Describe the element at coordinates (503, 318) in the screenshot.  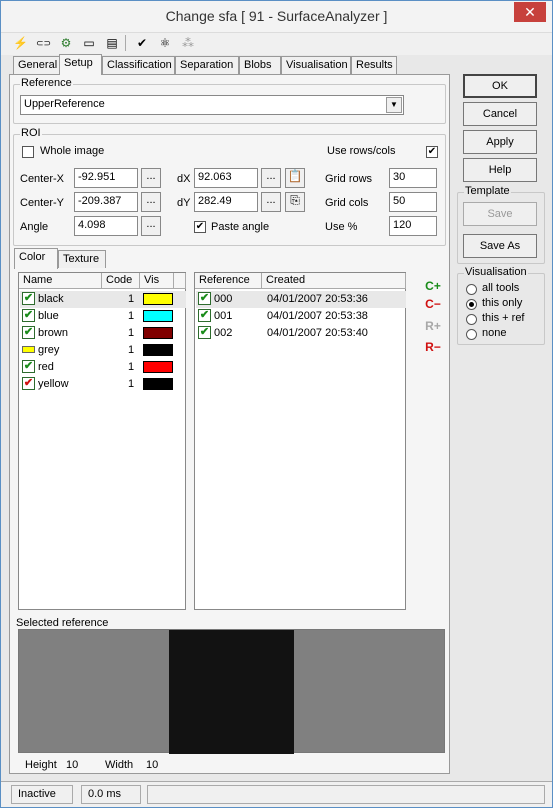
I see `radio-this-ref-label: this + ref` at that location.